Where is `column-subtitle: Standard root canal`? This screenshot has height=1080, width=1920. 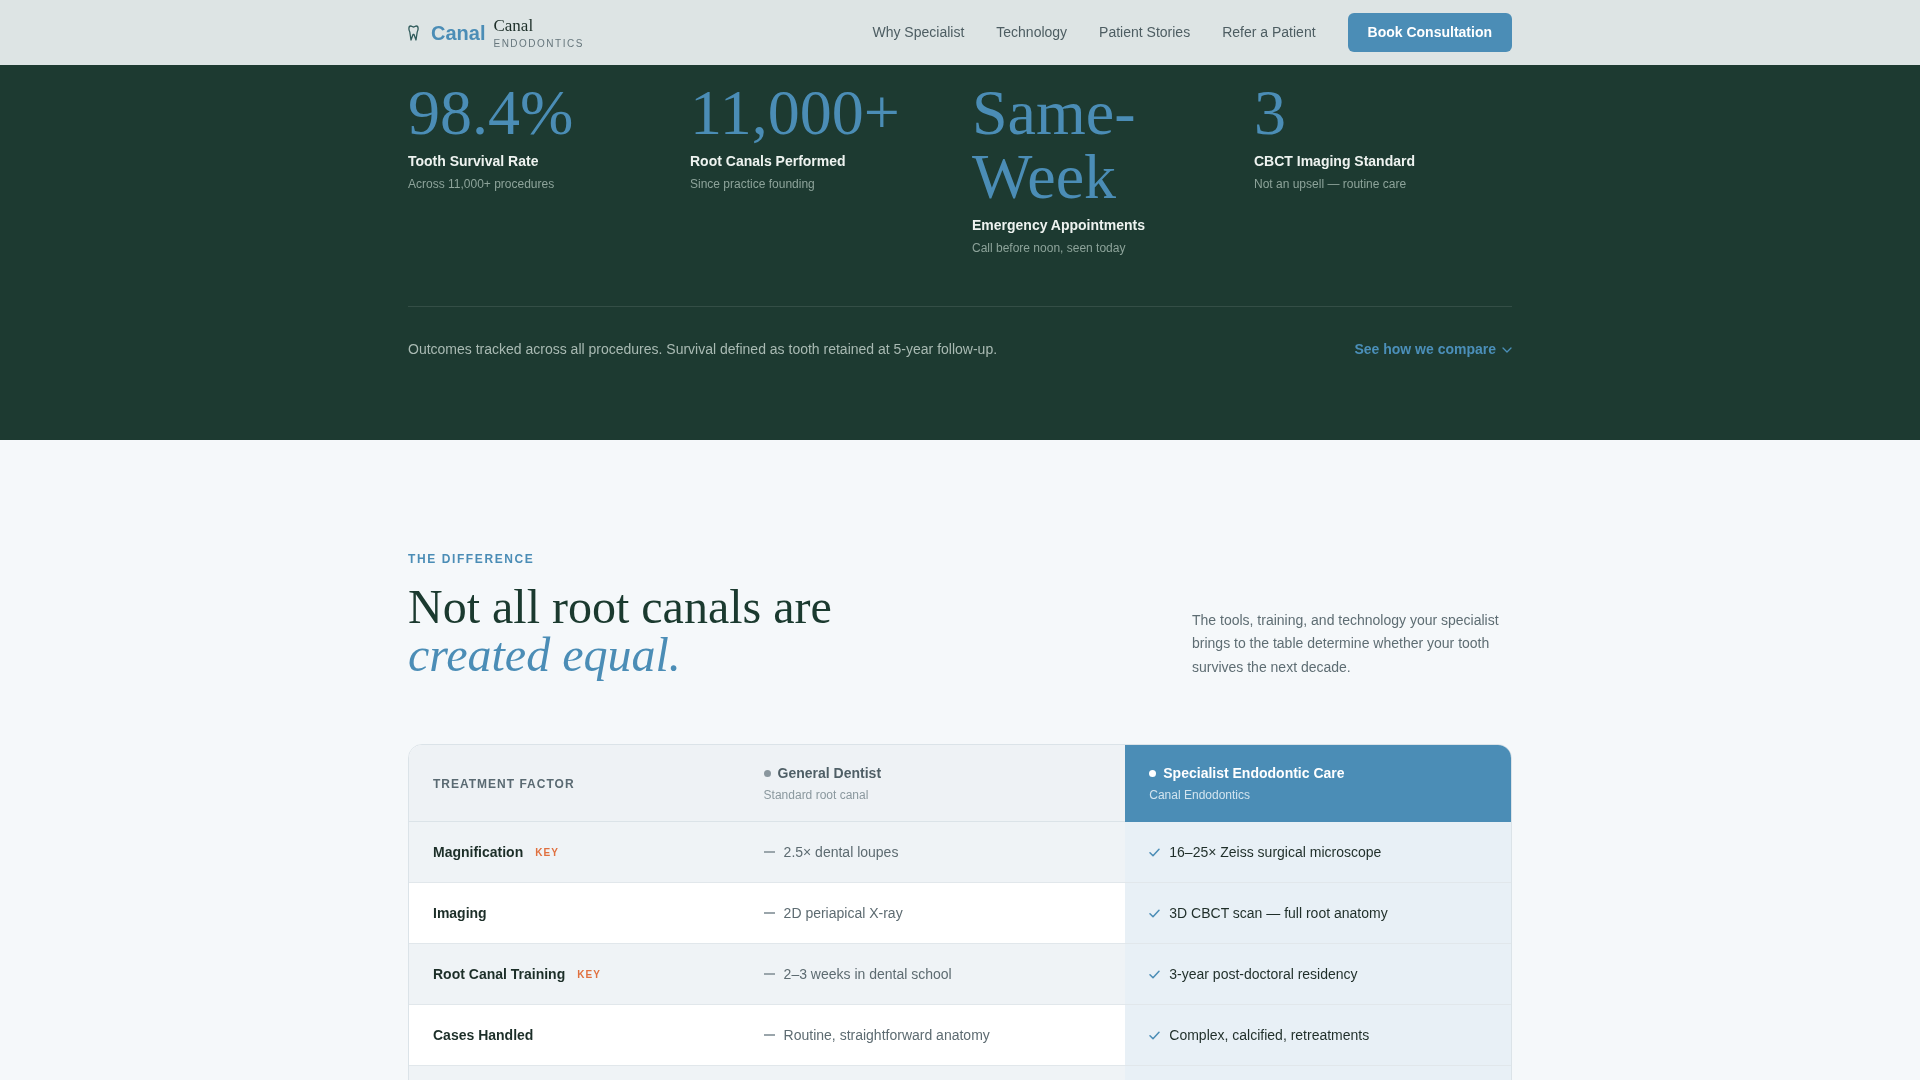
column-subtitle: Standard root canal is located at coordinates (816, 795).